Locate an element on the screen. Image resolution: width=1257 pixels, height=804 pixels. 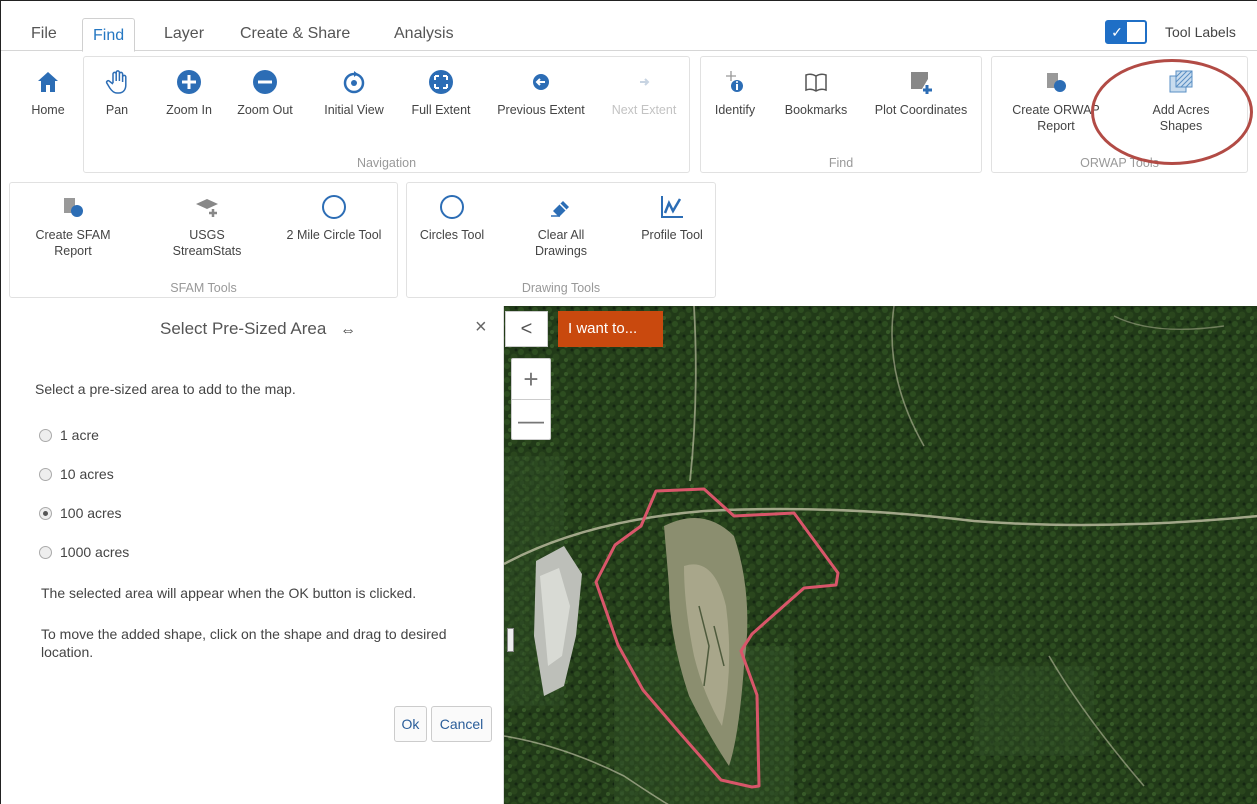
map-zoom-out-button: — is located at coordinates (531, 419).